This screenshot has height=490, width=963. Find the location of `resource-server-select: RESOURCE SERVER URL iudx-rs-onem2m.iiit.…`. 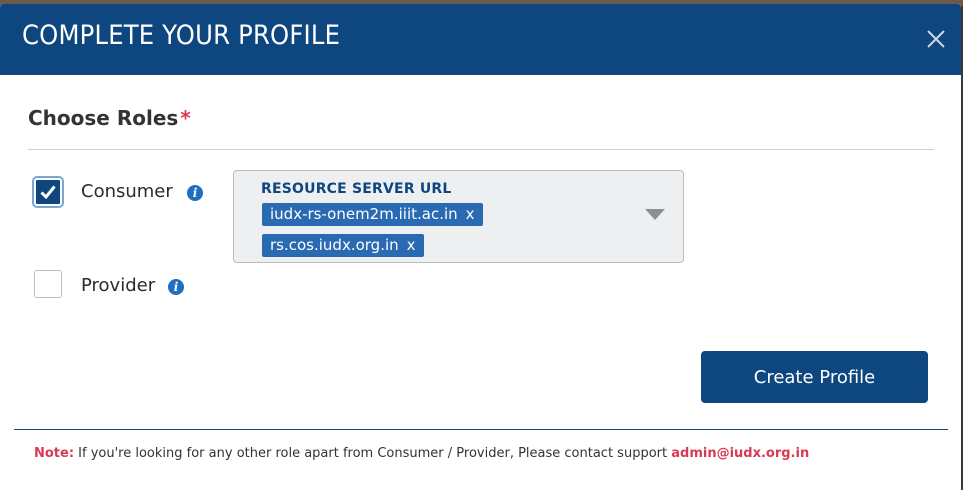

resource-server-select: RESOURCE SERVER URL iudx-rs-onem2m.iiit.… is located at coordinates (458, 216).